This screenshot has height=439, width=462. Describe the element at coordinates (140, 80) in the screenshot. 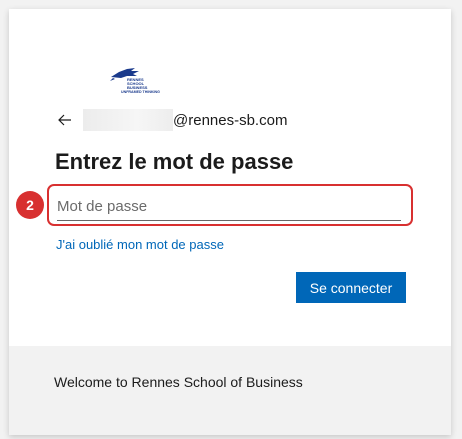

I see `rennes-school-of-business-logo: RENNES SCHOOL BUSINESS UNFRAMED THINKING` at that location.